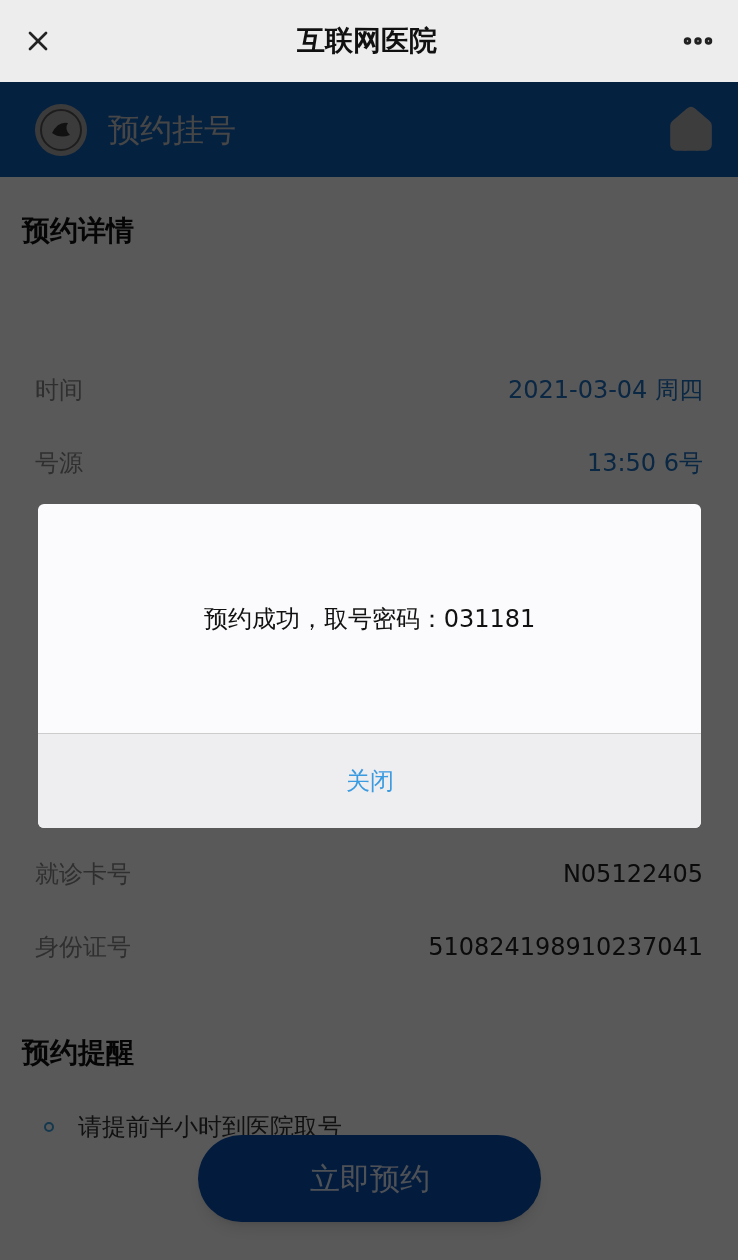 The width and height of the screenshot is (738, 1260). I want to click on dialog-message: 预约成功，取号密码：031181, so click(369, 619).